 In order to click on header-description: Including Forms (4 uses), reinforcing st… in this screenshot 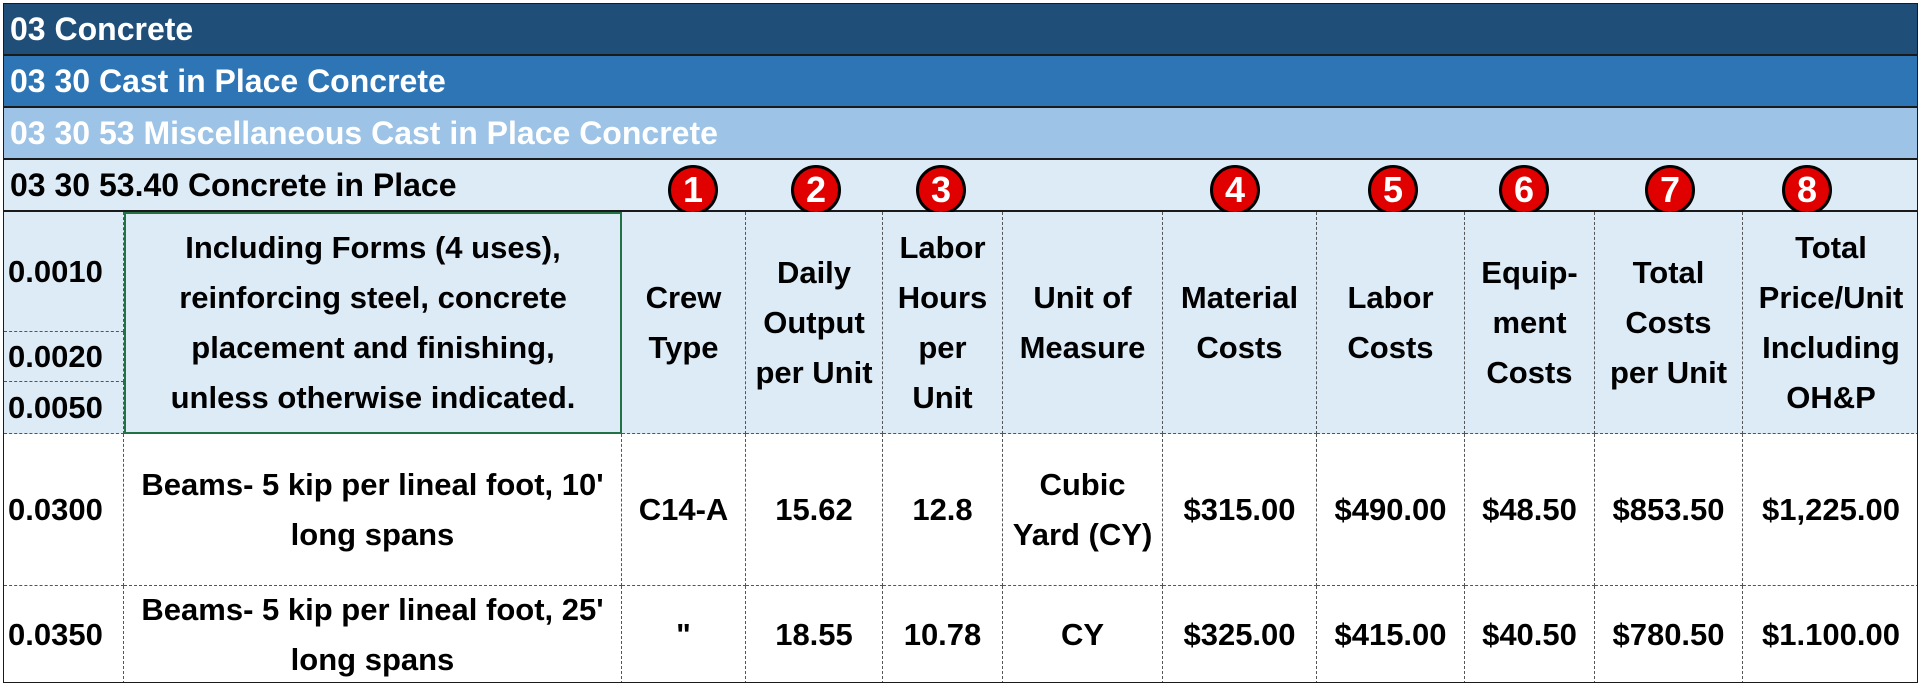, I will do `click(373, 323)`.